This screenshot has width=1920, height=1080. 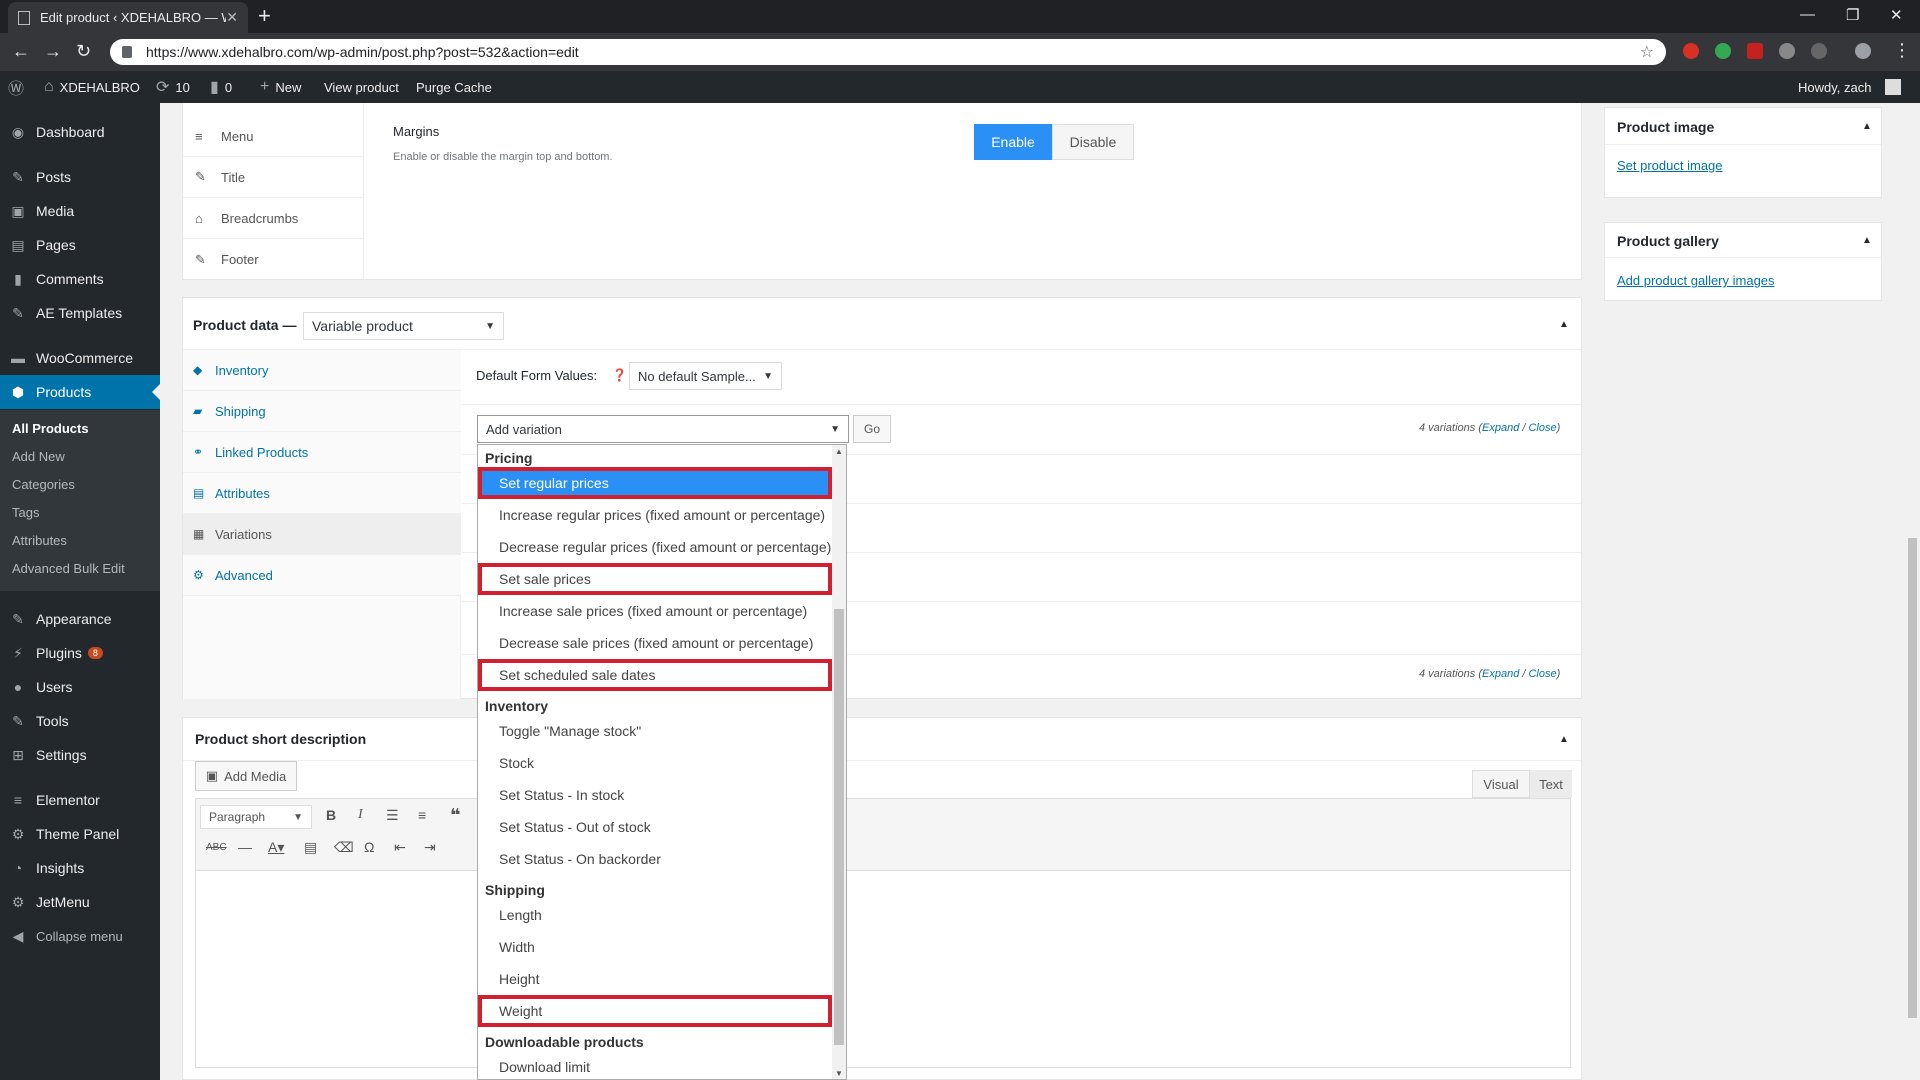 What do you see at coordinates (322, 493) in the screenshot?
I see `tab-attributes: ▤ Attributes` at bounding box center [322, 493].